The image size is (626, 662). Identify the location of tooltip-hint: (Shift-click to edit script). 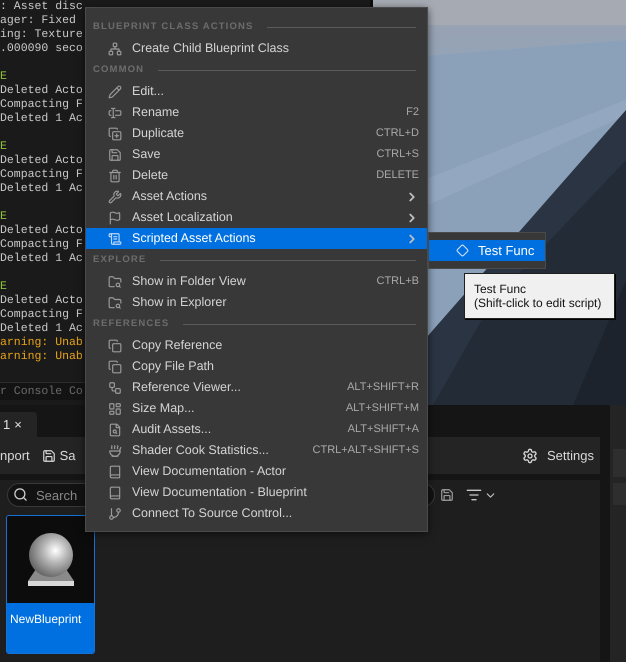
(538, 303).